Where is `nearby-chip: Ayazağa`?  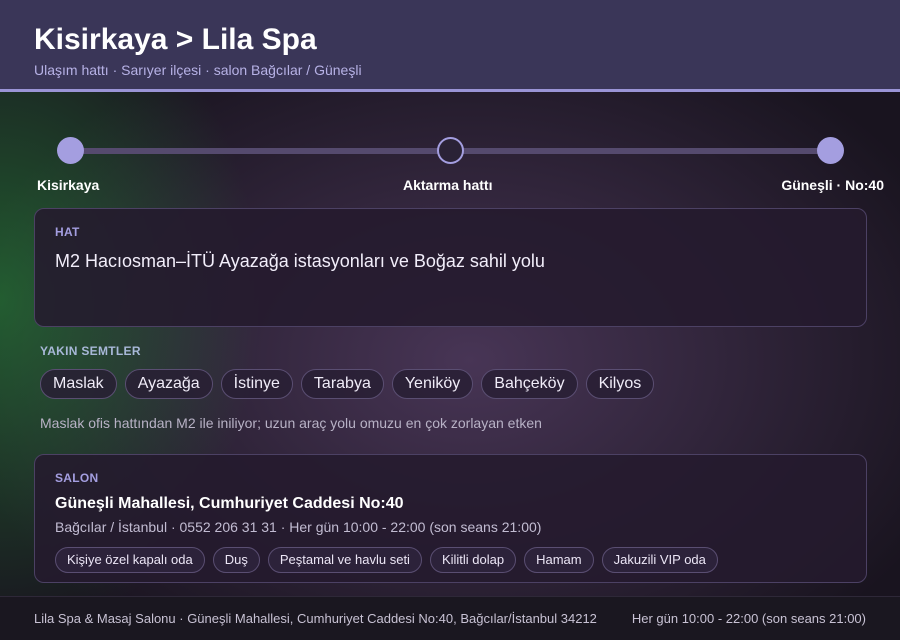 nearby-chip: Ayazağa is located at coordinates (168, 384).